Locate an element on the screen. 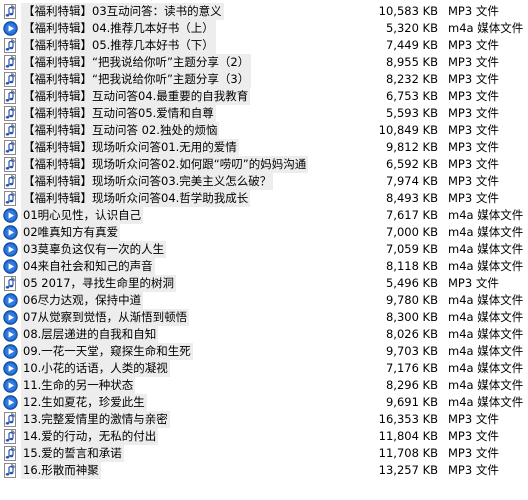 The width and height of the screenshot is (528, 500). file-name: 02唯真知方有真爱 is located at coordinates (71, 232).